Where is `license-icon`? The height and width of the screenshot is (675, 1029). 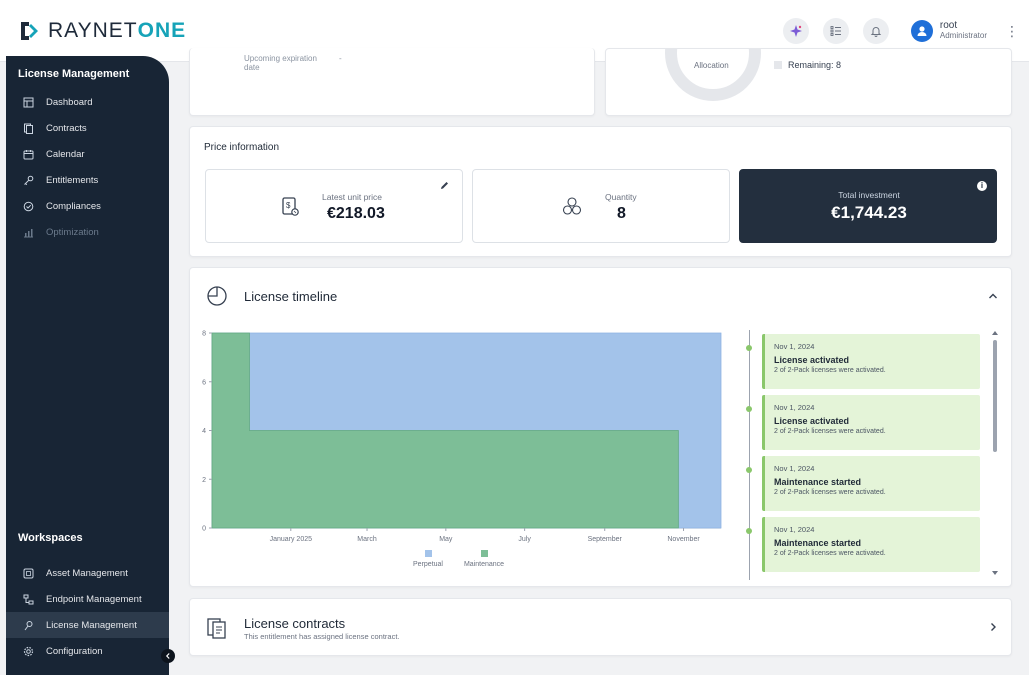
license-icon is located at coordinates (28, 625).